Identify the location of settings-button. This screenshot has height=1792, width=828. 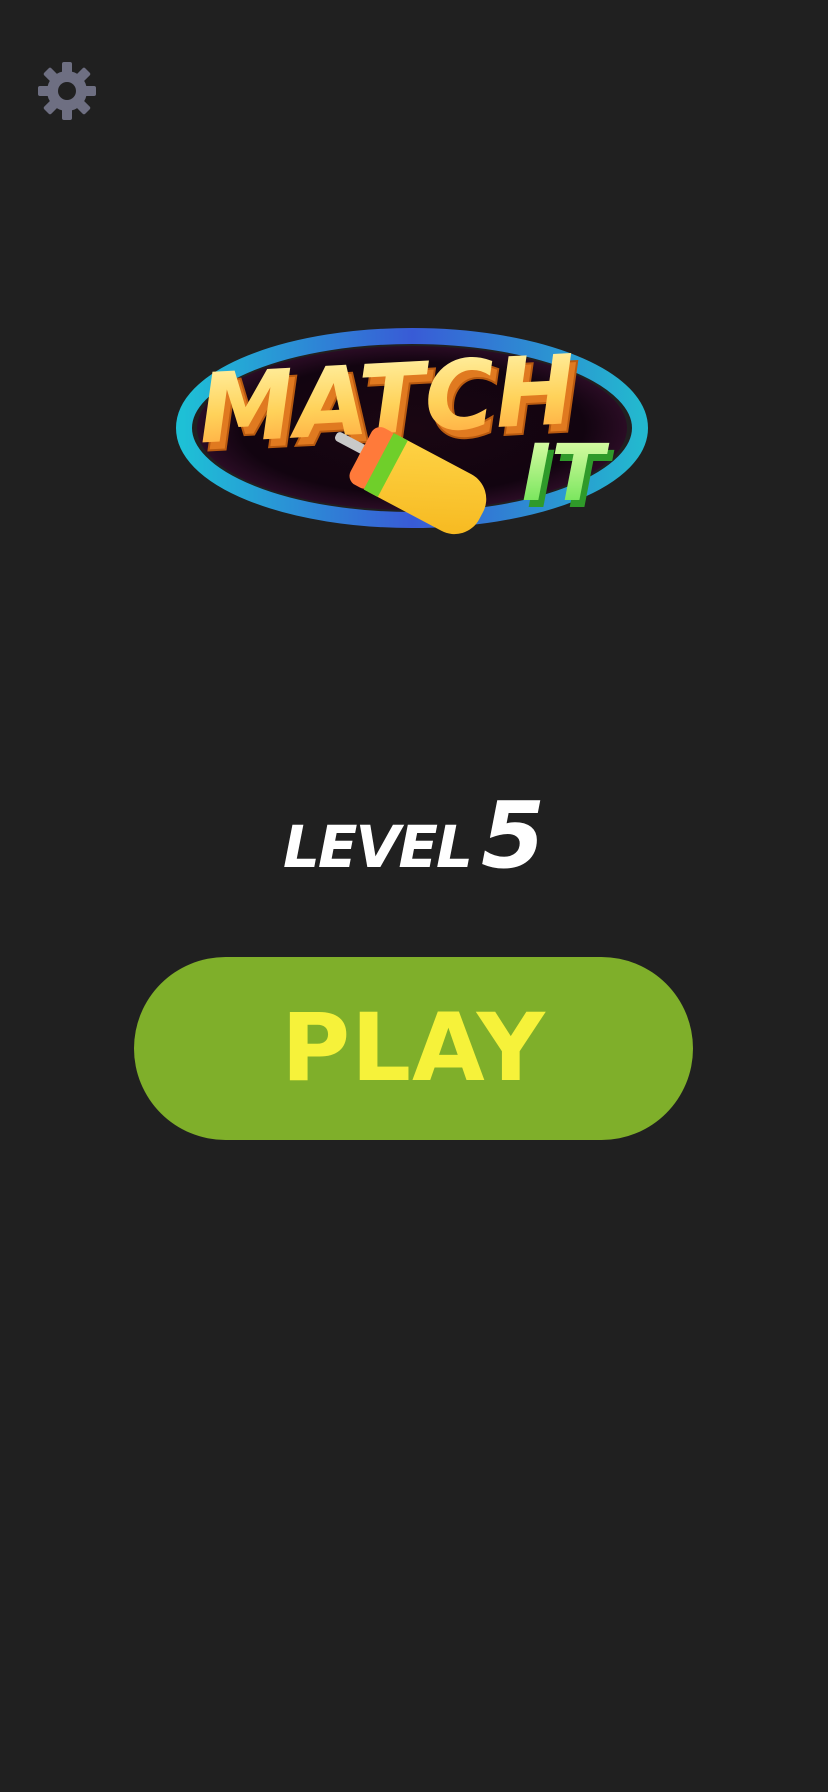
(67, 91).